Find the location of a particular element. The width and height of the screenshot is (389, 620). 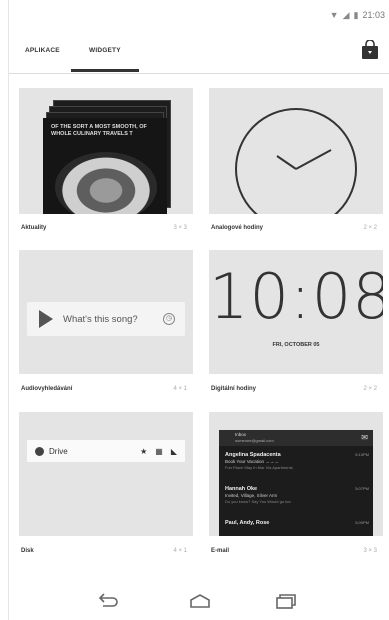

news-image is located at coordinates (106, 183).